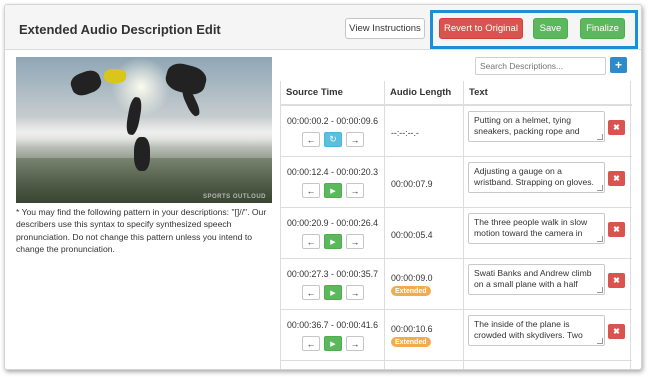 The height and width of the screenshot is (377, 650). I want to click on source-time: 00:00:00.2 - 00:00:09.6, so click(332, 121).